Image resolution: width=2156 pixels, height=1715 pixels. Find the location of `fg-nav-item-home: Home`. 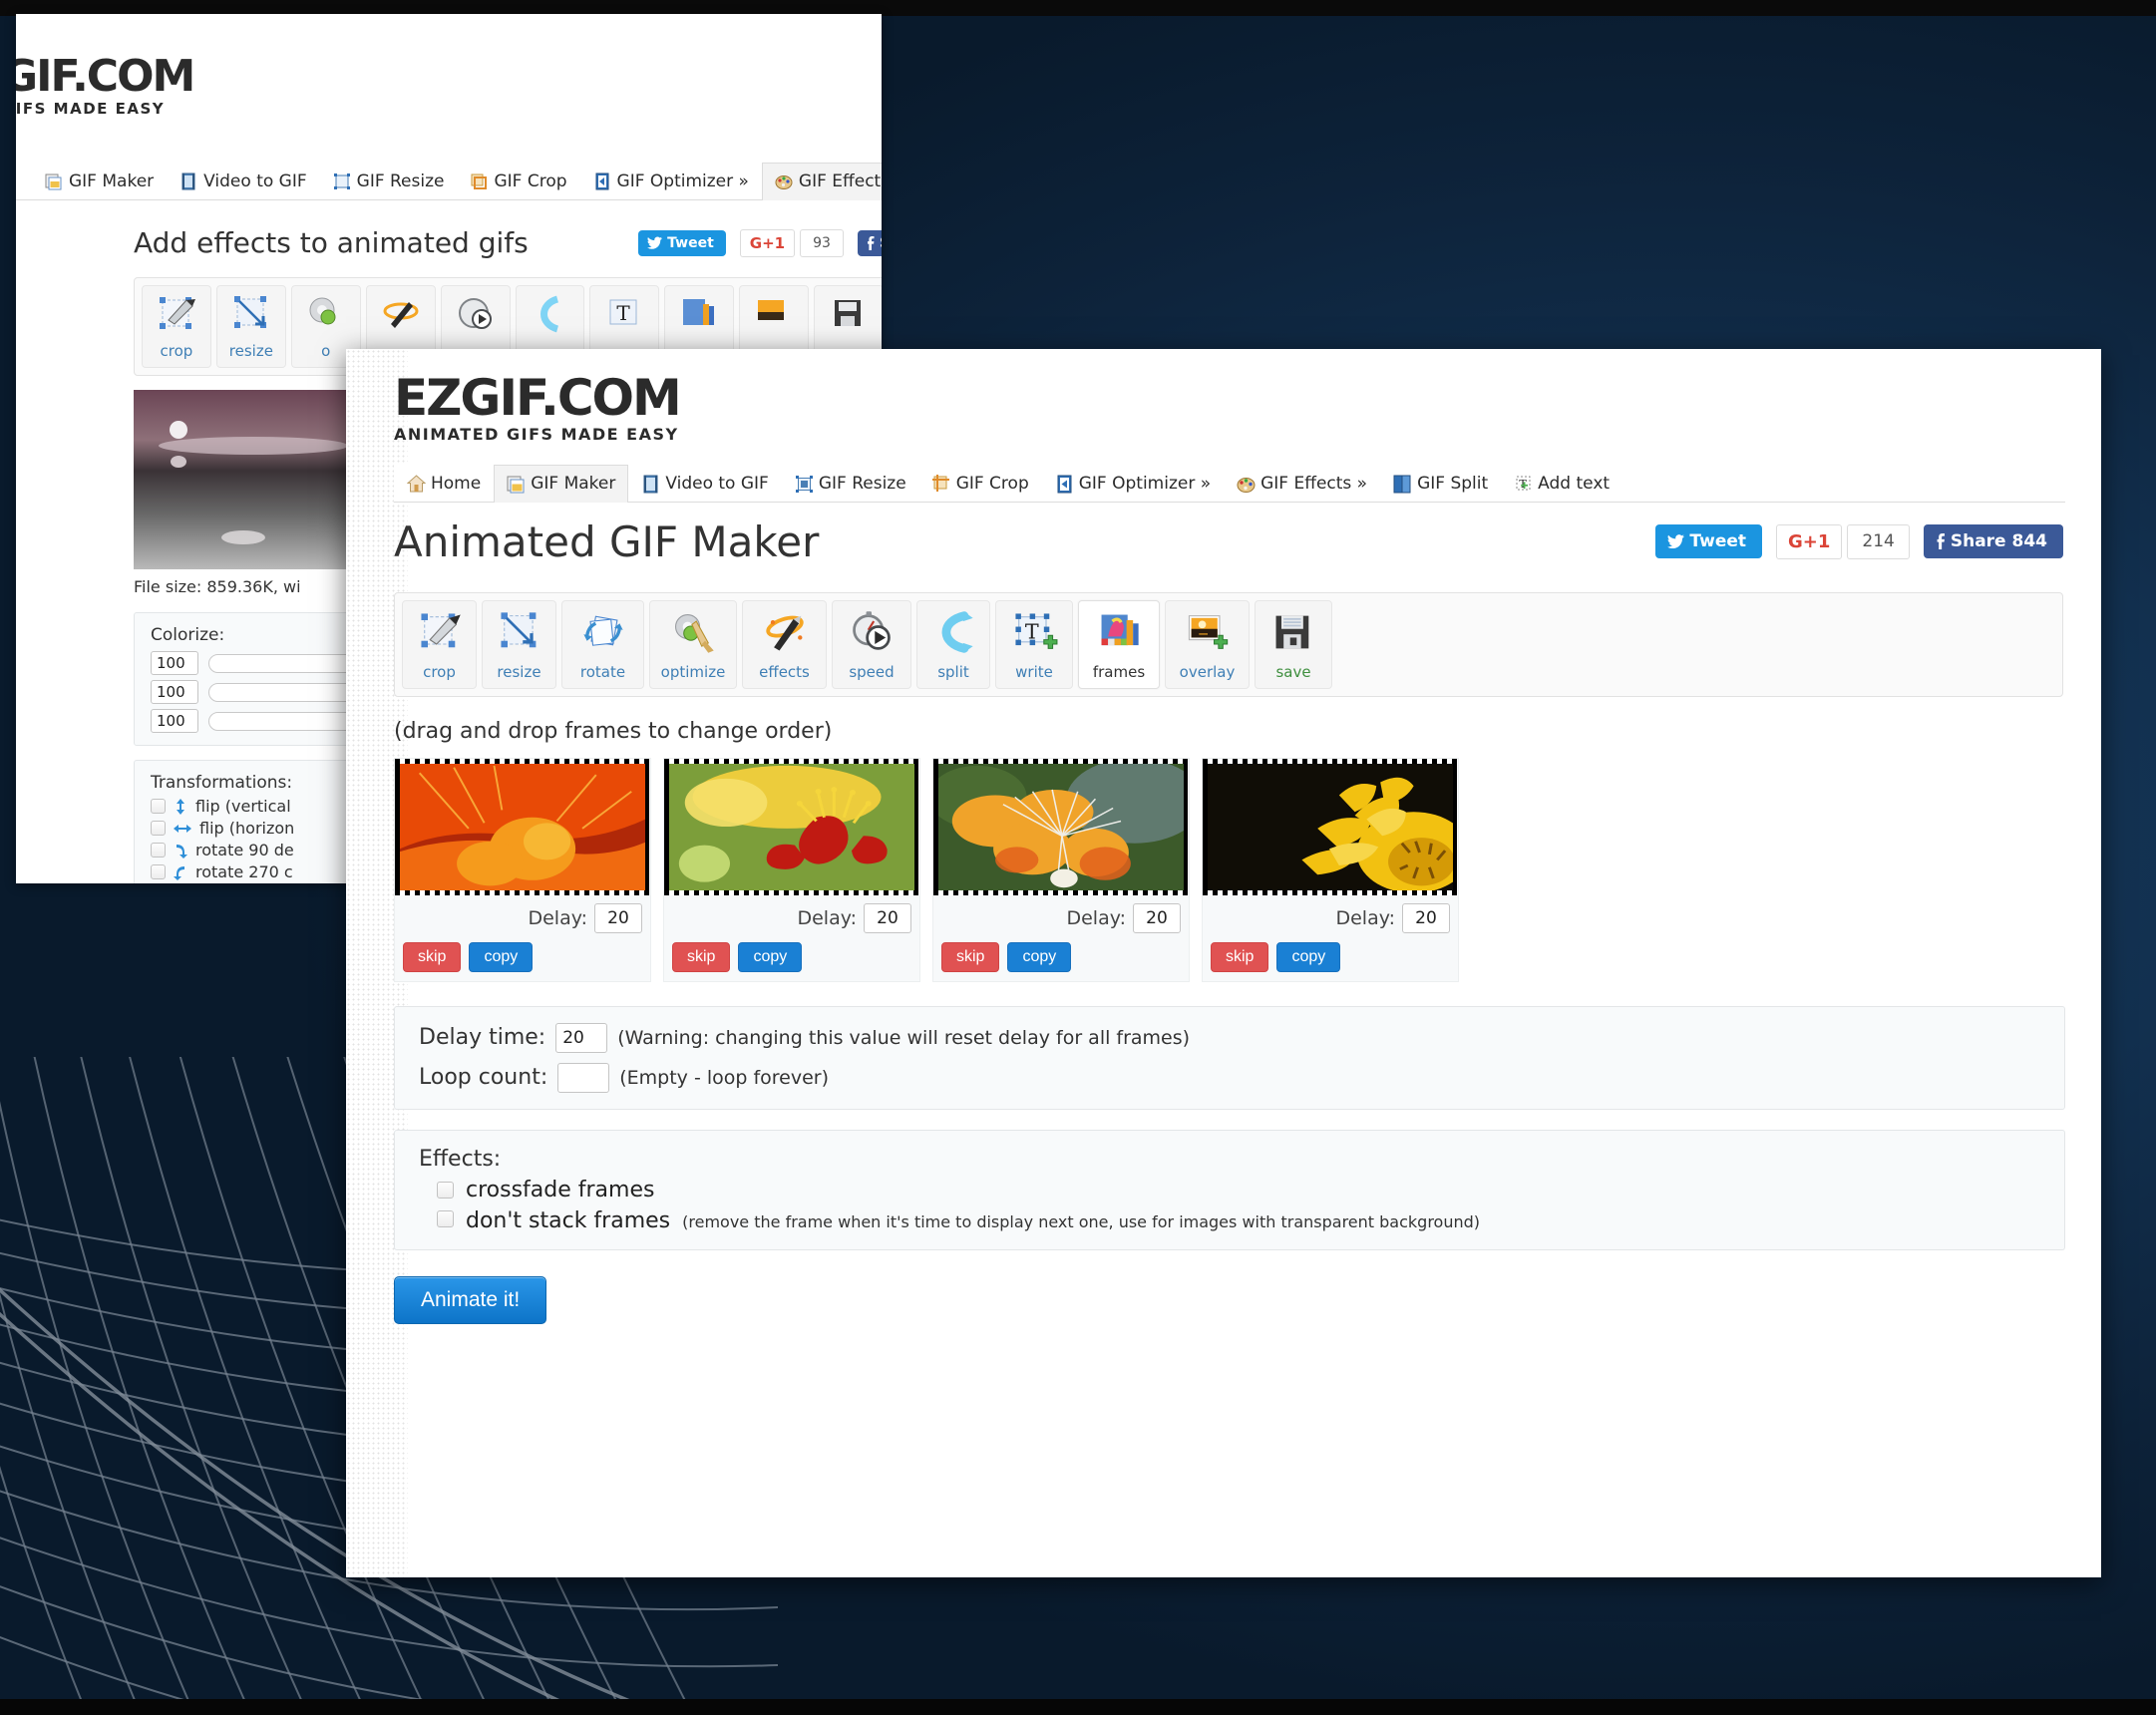

fg-nav-item-home: Home is located at coordinates (444, 484).